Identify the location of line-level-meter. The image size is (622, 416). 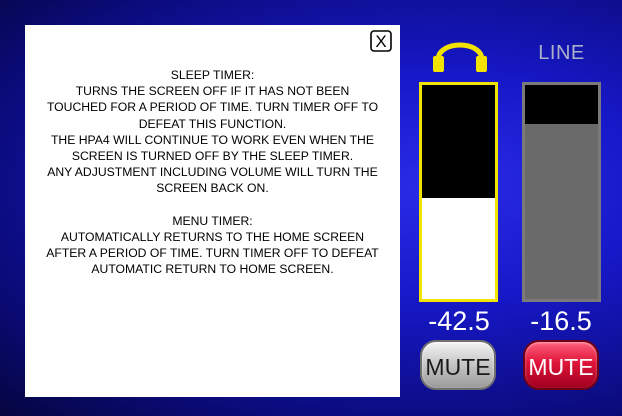
(561, 192).